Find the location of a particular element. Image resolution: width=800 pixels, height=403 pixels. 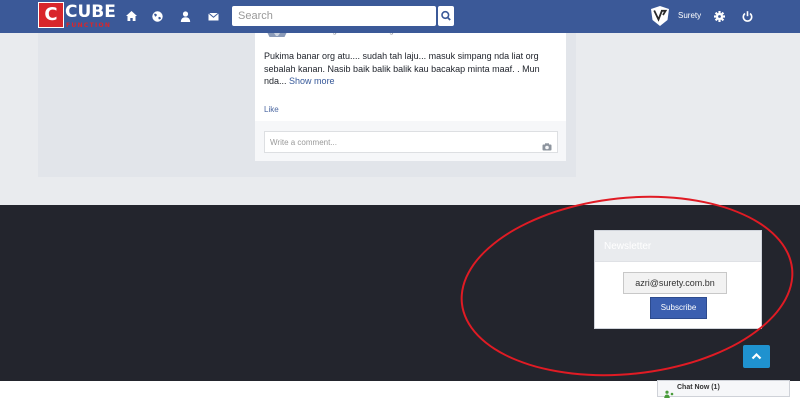

chat-now-label: Chat Now (1) is located at coordinates (698, 387).